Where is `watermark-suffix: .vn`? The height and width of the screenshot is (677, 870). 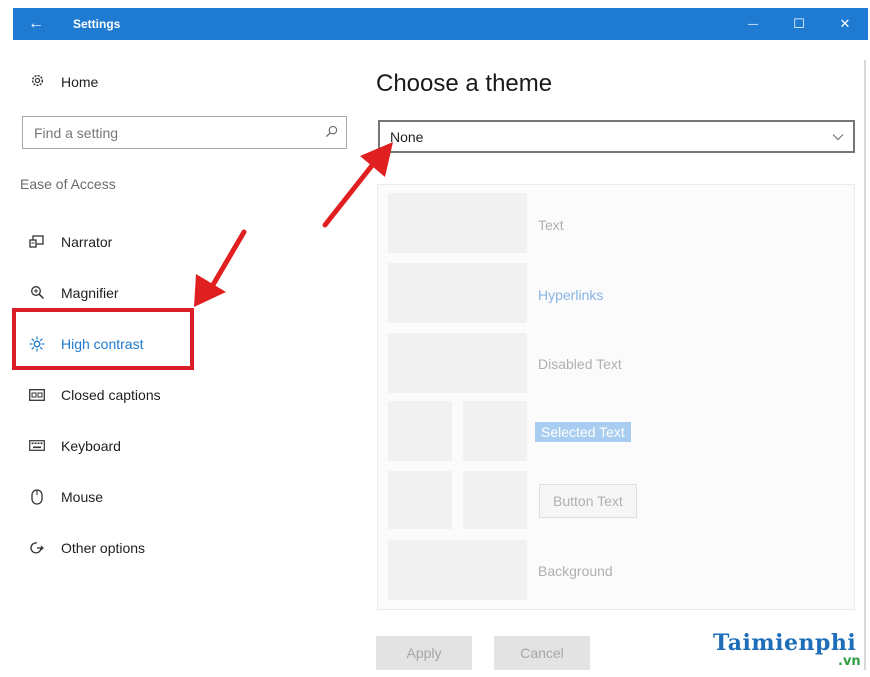
watermark-suffix: .vn is located at coordinates (849, 661).